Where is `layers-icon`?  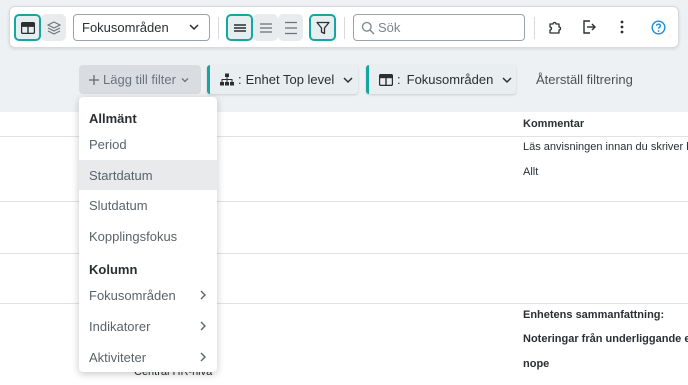
layers-icon is located at coordinates (53, 27).